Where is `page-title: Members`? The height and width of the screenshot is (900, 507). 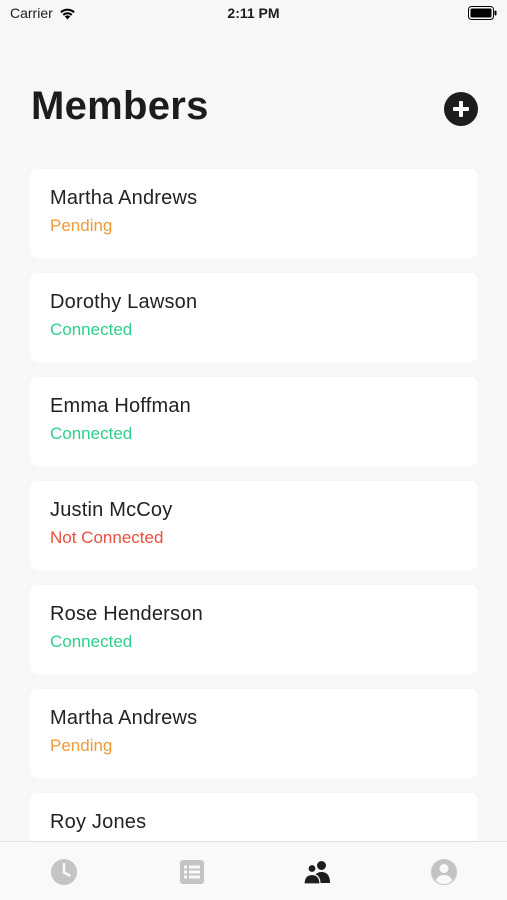
page-title: Members is located at coordinates (120, 106).